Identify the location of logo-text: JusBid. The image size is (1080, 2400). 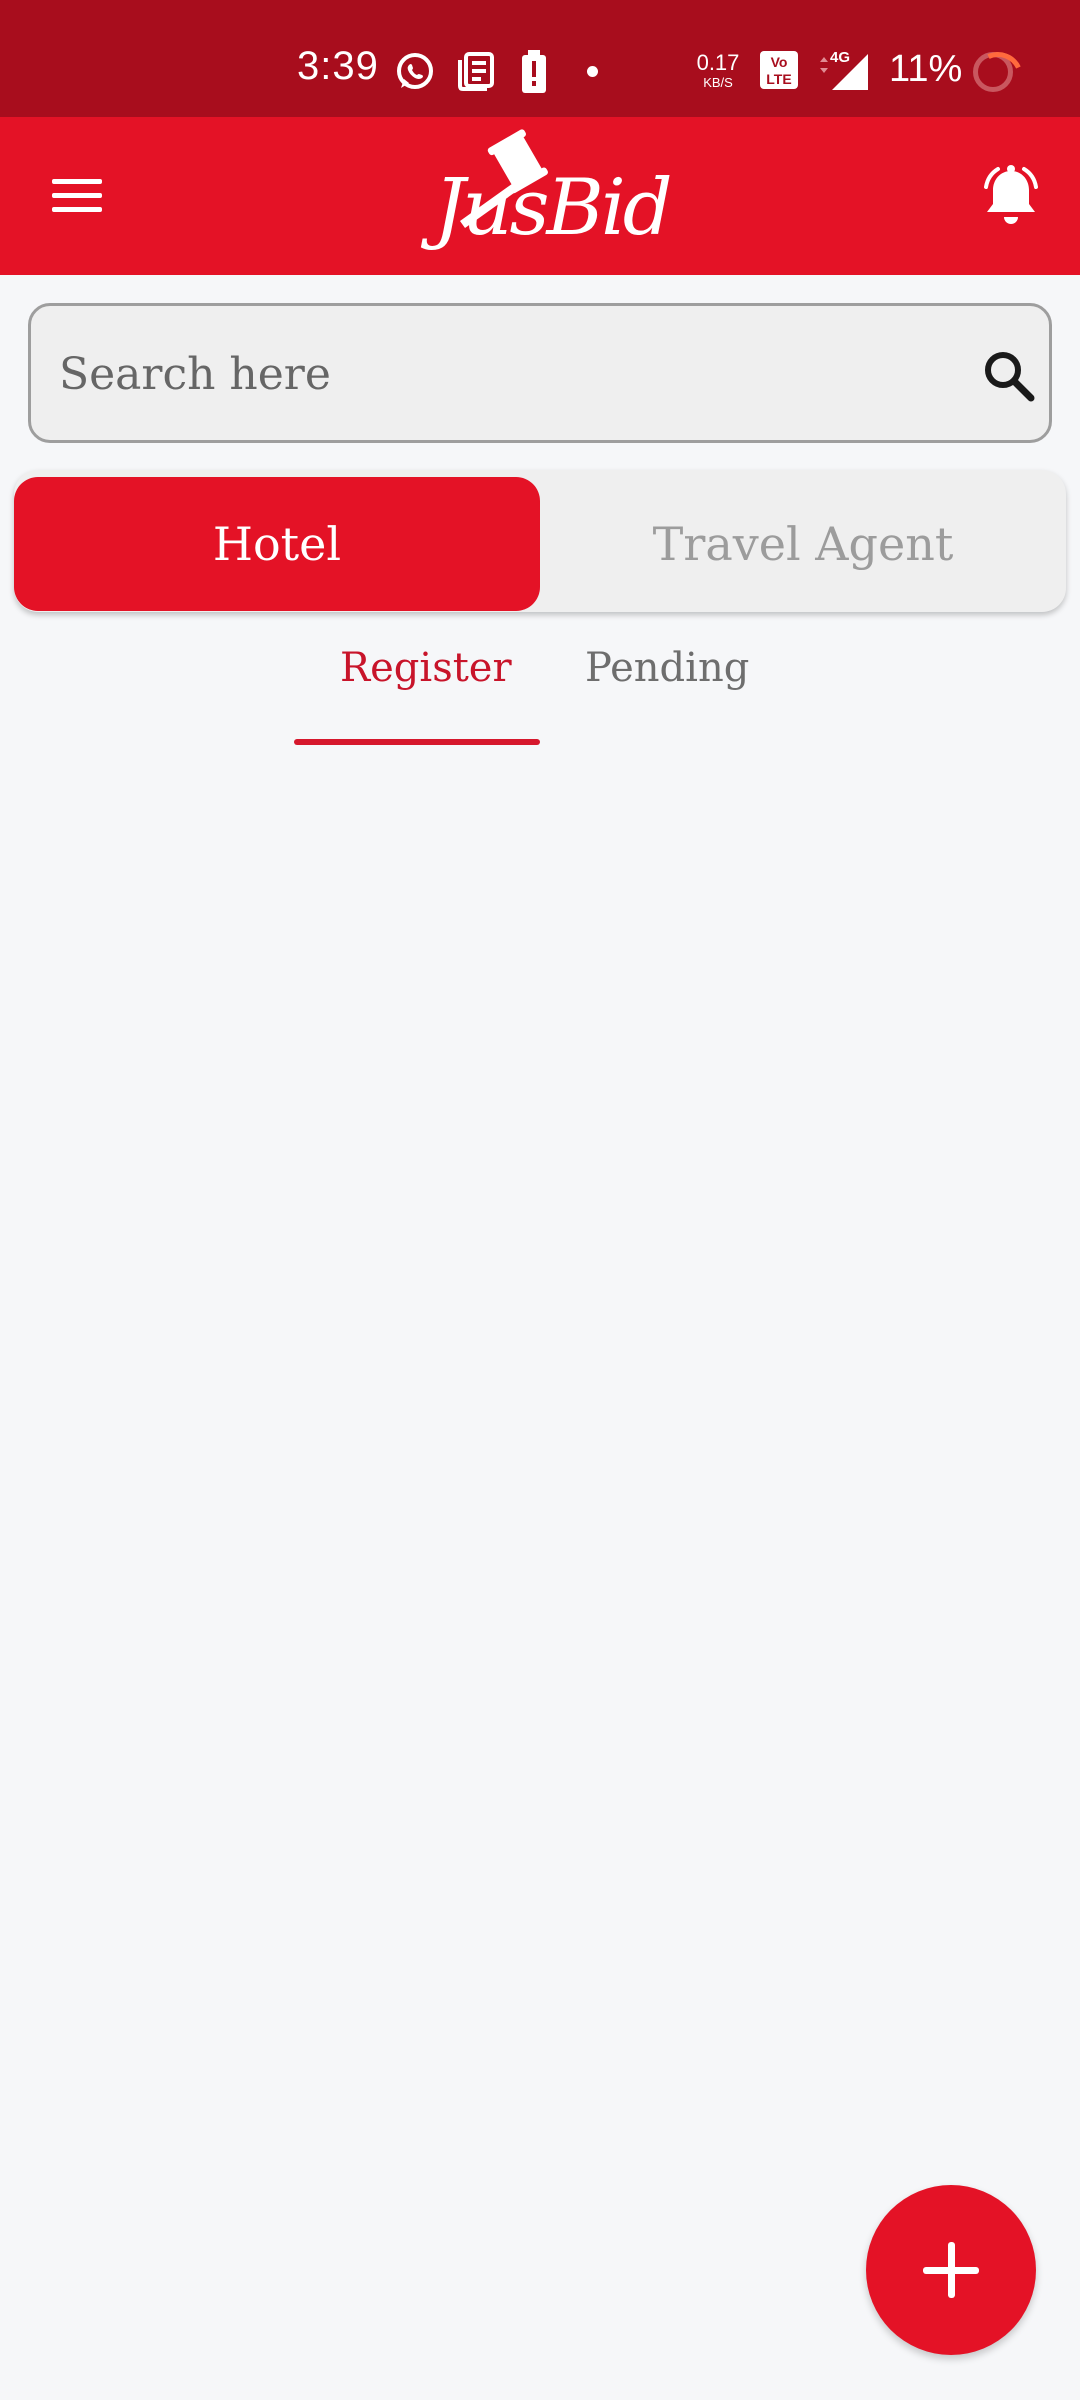
(553, 208).